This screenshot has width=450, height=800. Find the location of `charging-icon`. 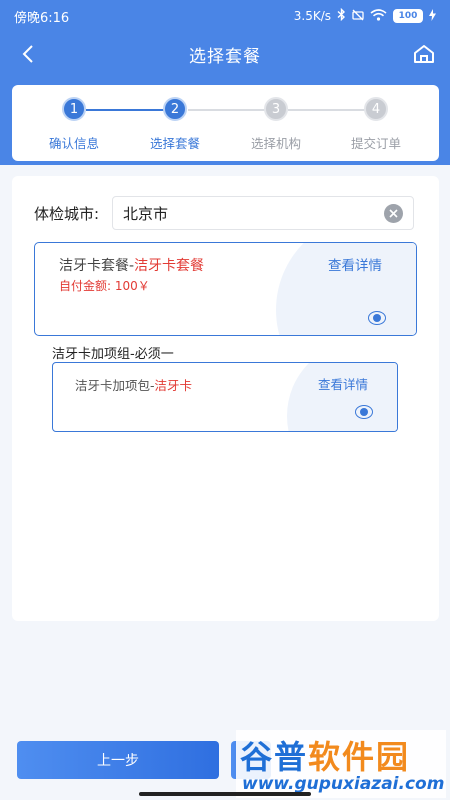

charging-icon is located at coordinates (432, 16).